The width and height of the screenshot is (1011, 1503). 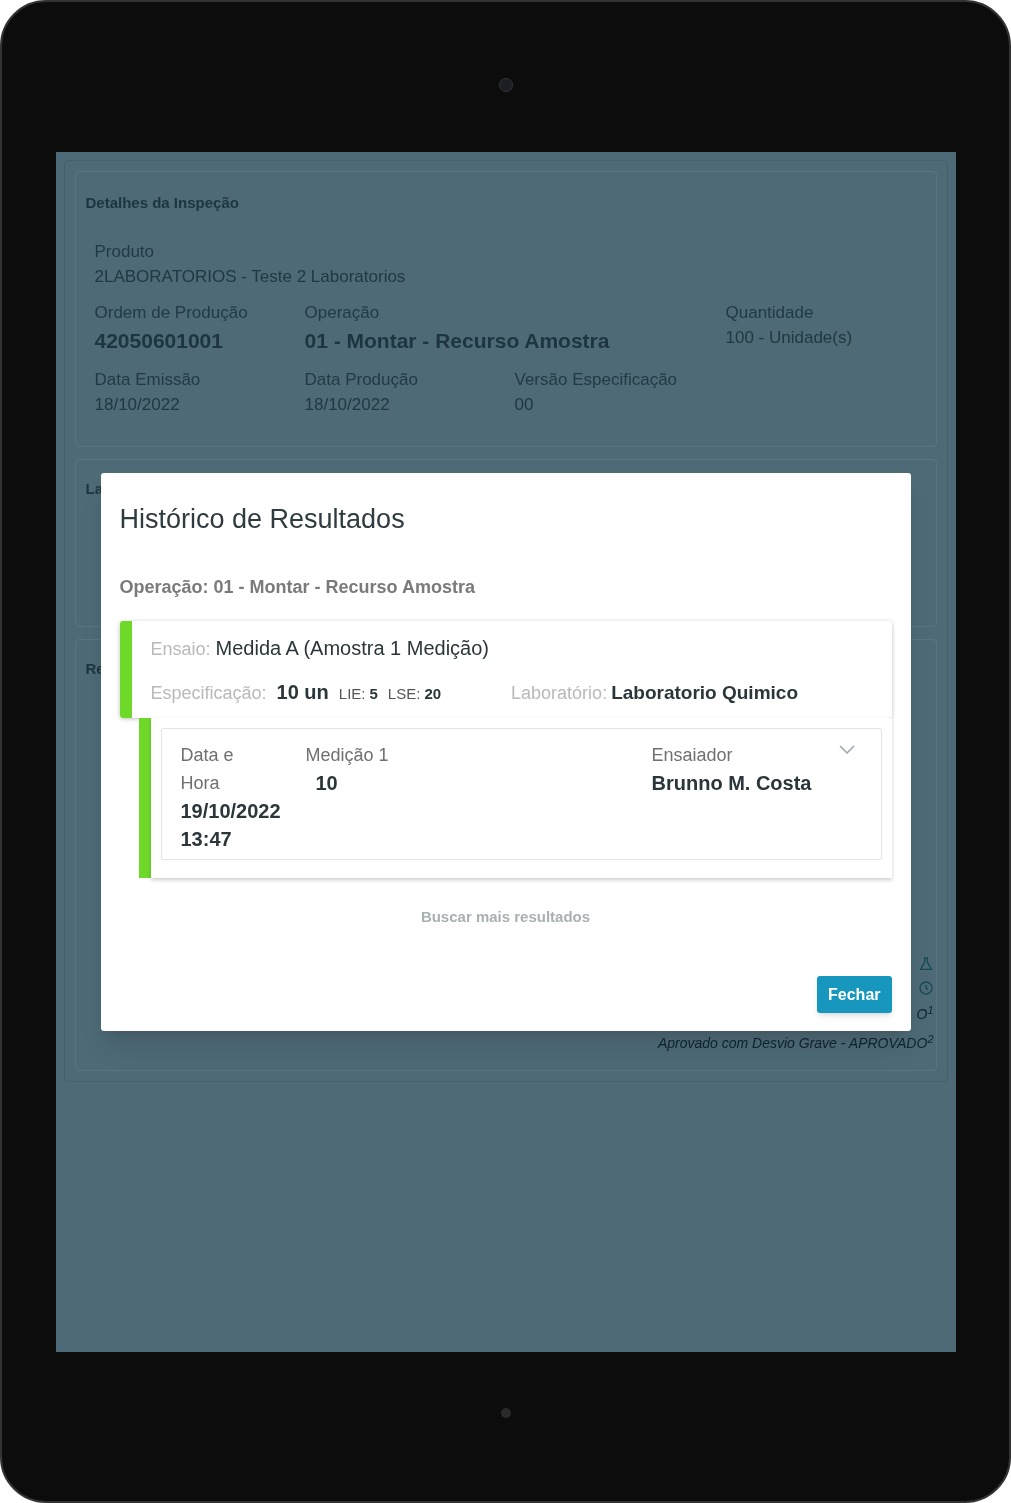 What do you see at coordinates (925, 988) in the screenshot?
I see `clock-icon` at bounding box center [925, 988].